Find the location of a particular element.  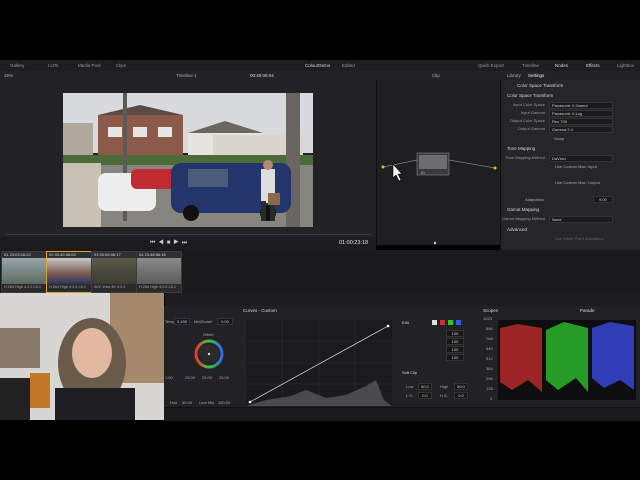

luts-tab: LUTs is located at coordinates (53, 65).